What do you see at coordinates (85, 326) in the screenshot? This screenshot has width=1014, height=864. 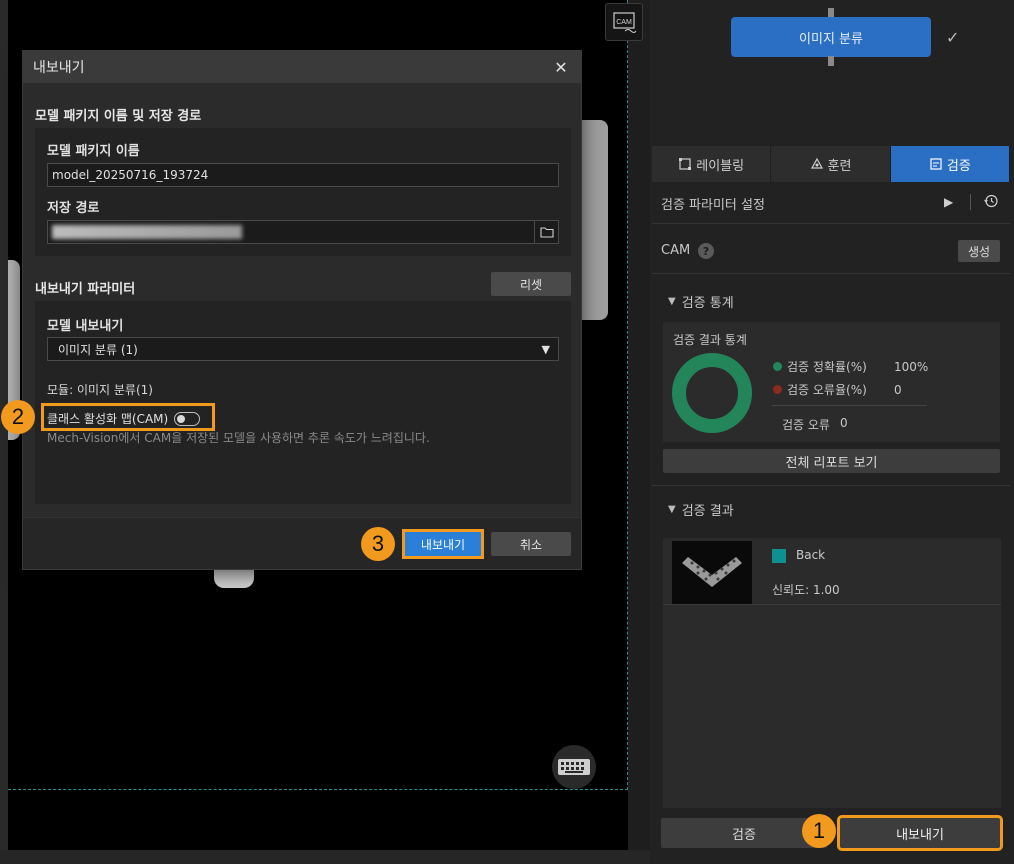 I see `model-export-label: 모델 내보내기` at bounding box center [85, 326].